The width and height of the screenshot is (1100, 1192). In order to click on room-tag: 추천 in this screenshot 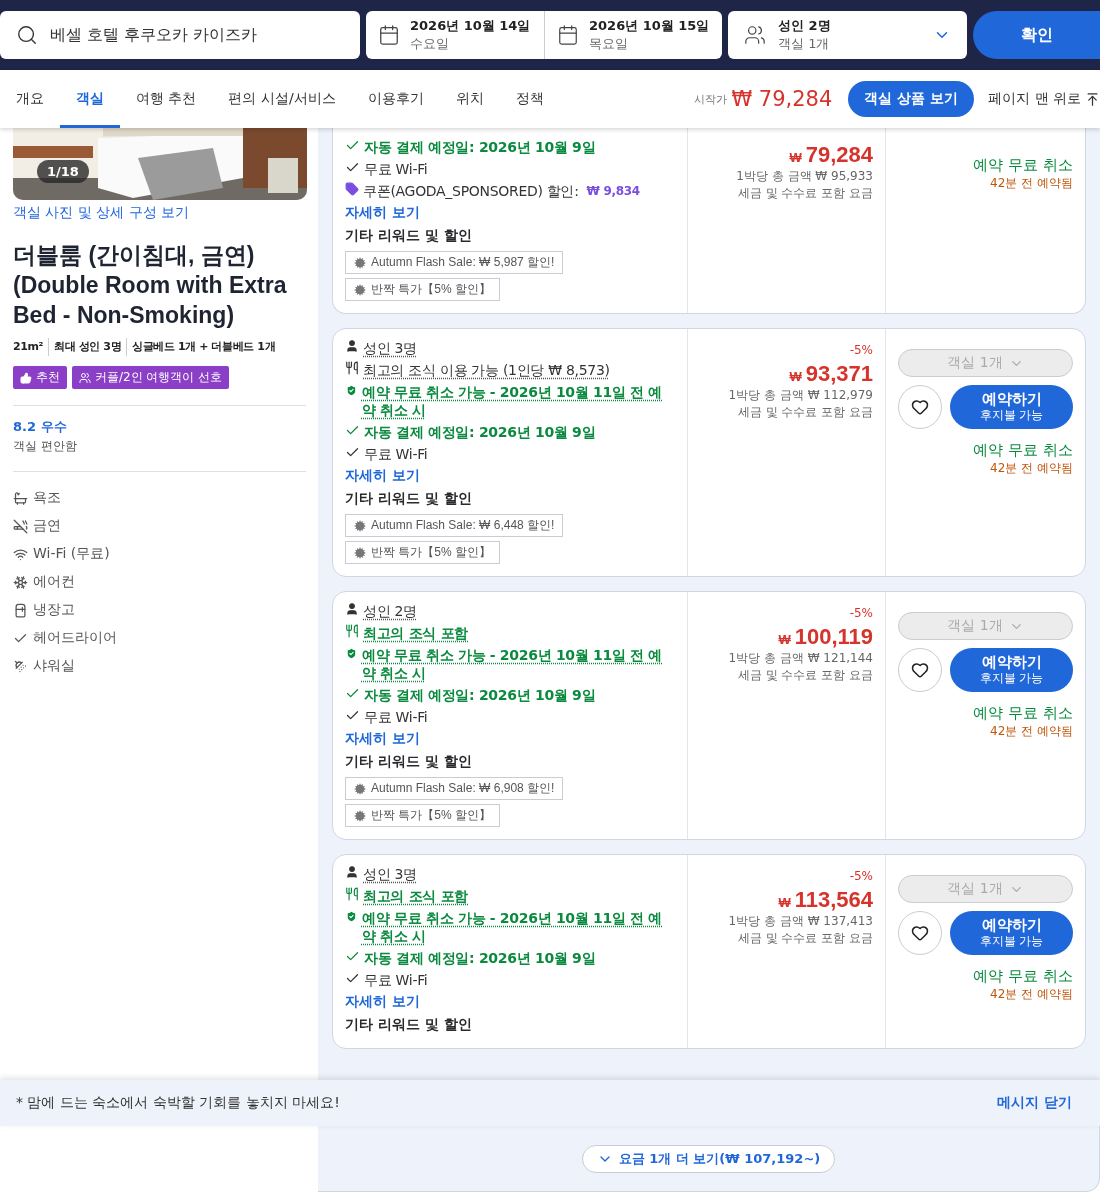, I will do `click(40, 377)`.